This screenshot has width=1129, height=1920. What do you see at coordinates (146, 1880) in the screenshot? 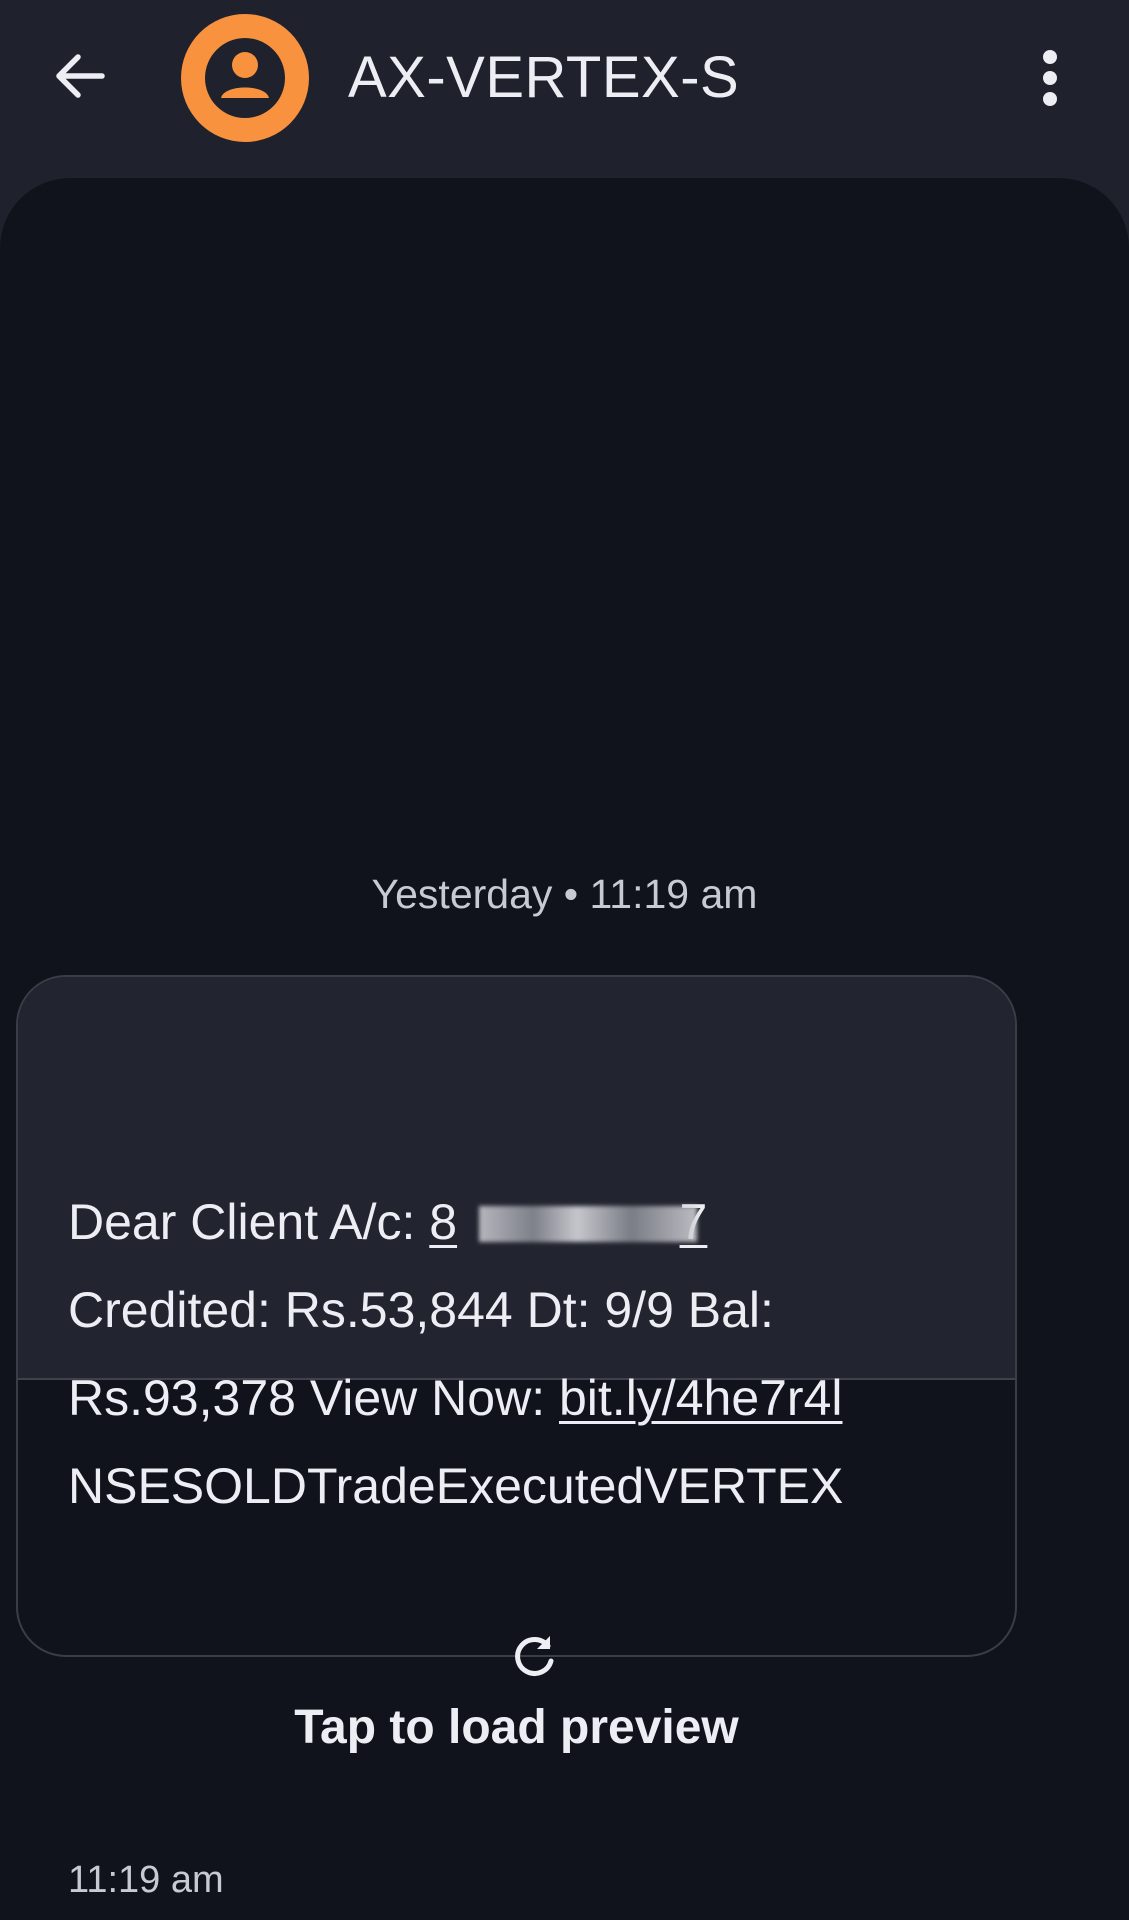
I see `message-timestamp: 11:19 am` at bounding box center [146, 1880].